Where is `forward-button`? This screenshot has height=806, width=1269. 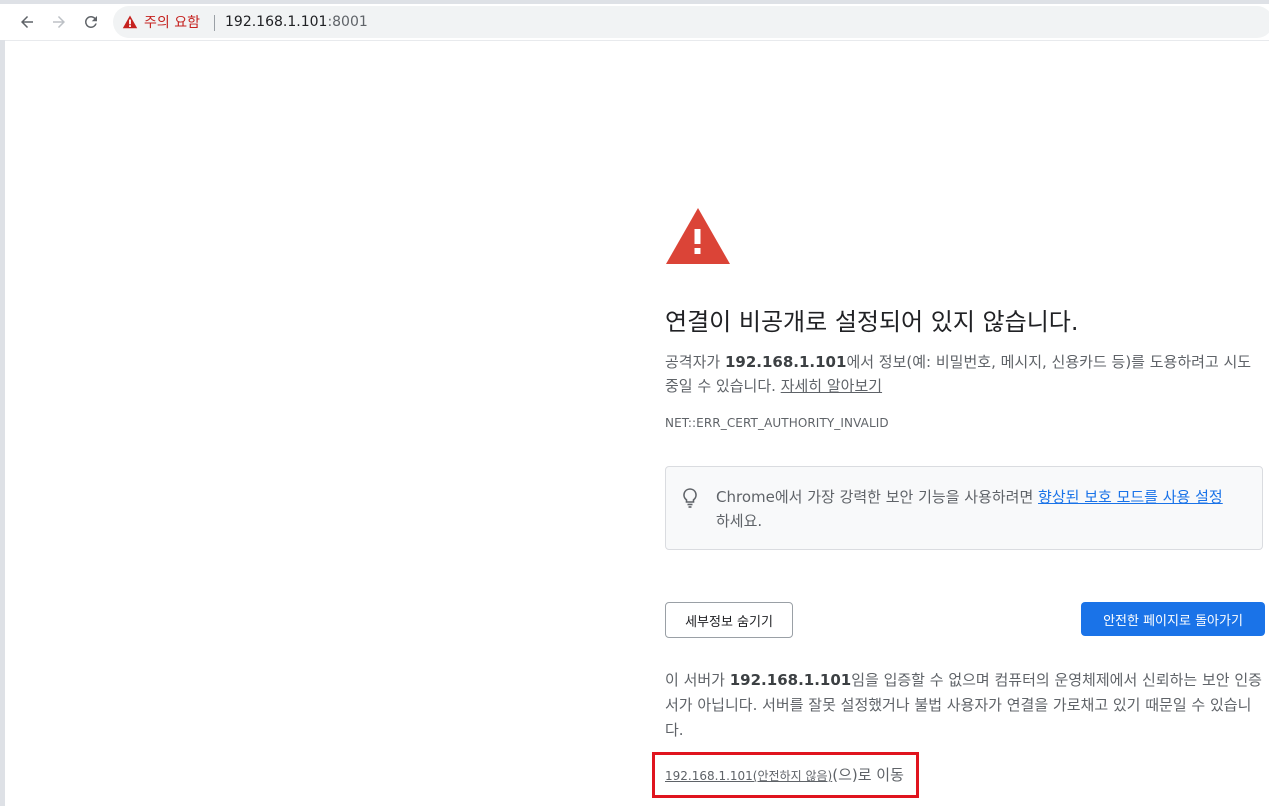
forward-button is located at coordinates (59, 22).